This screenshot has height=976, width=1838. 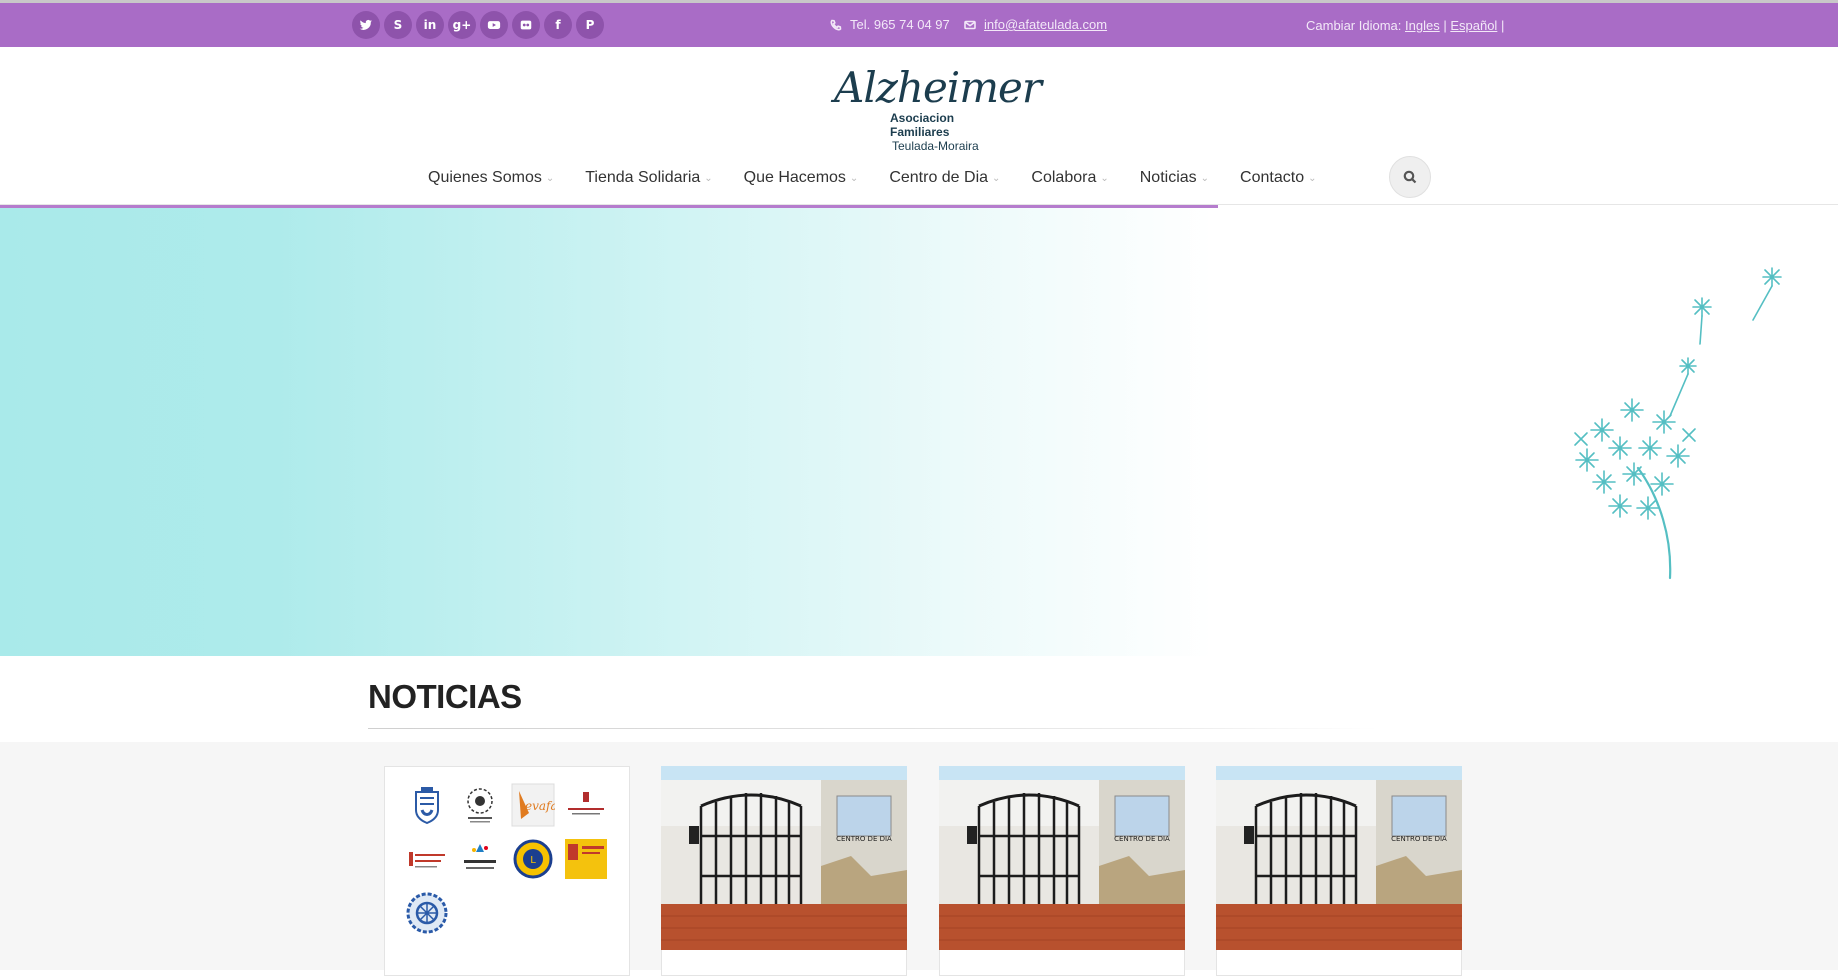 I want to click on nav-item-label: Centro de Dia, so click(x=939, y=177).